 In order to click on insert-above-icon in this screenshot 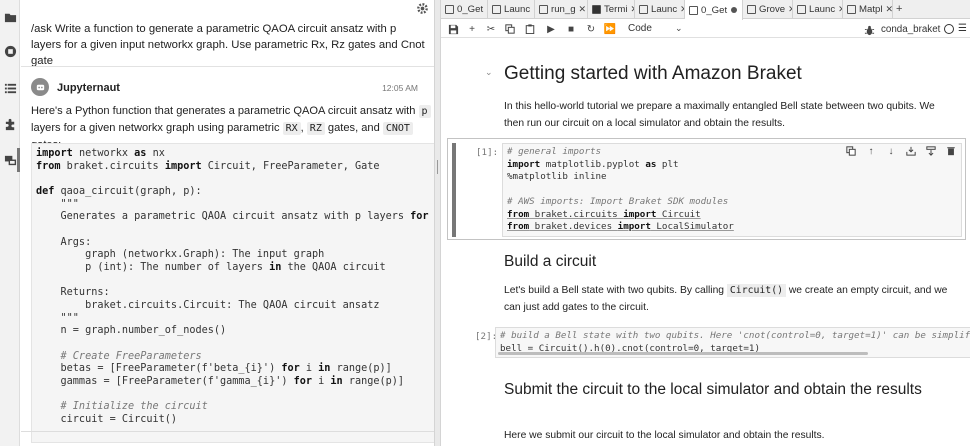, I will do `click(911, 151)`.